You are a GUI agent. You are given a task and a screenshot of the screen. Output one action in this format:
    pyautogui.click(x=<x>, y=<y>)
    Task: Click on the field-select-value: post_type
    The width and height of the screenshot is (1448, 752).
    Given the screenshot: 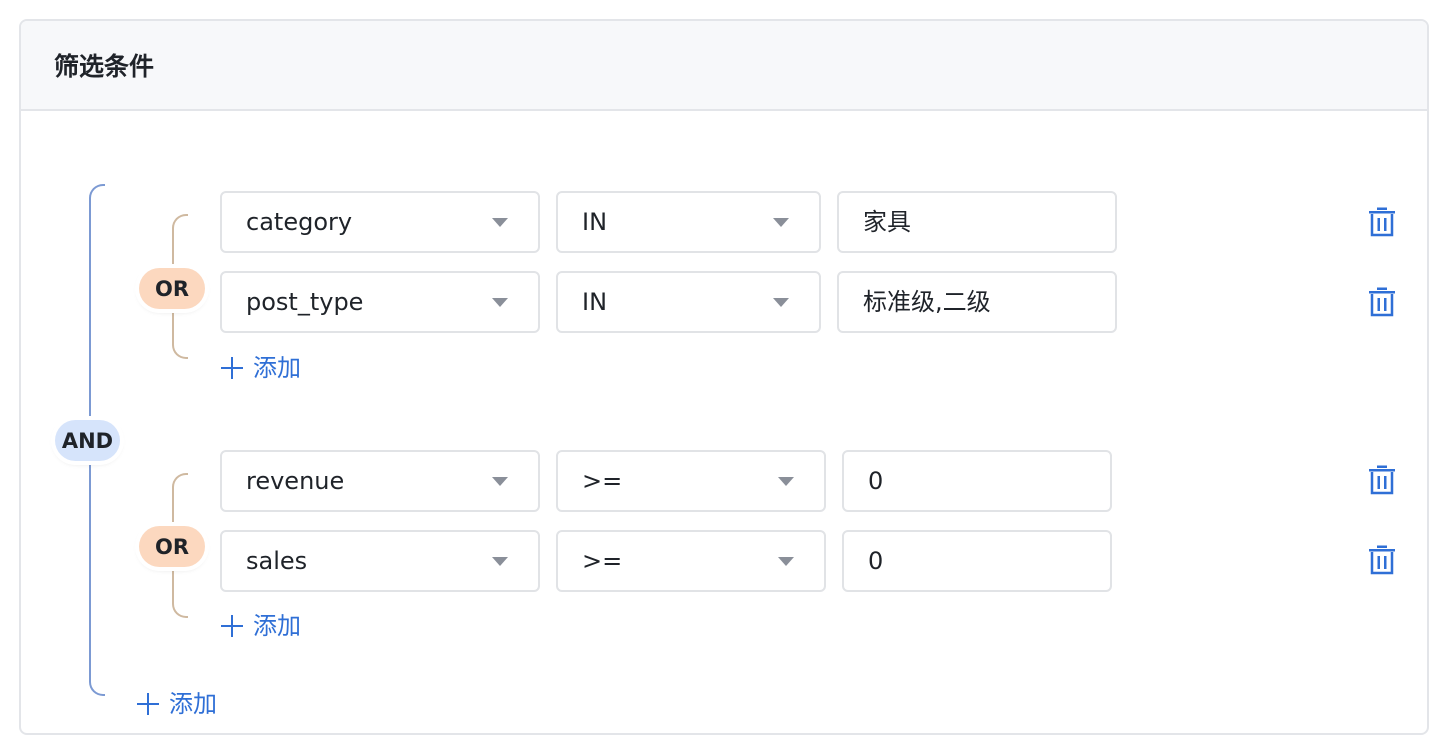 What is the action you would take?
    pyautogui.click(x=305, y=302)
    